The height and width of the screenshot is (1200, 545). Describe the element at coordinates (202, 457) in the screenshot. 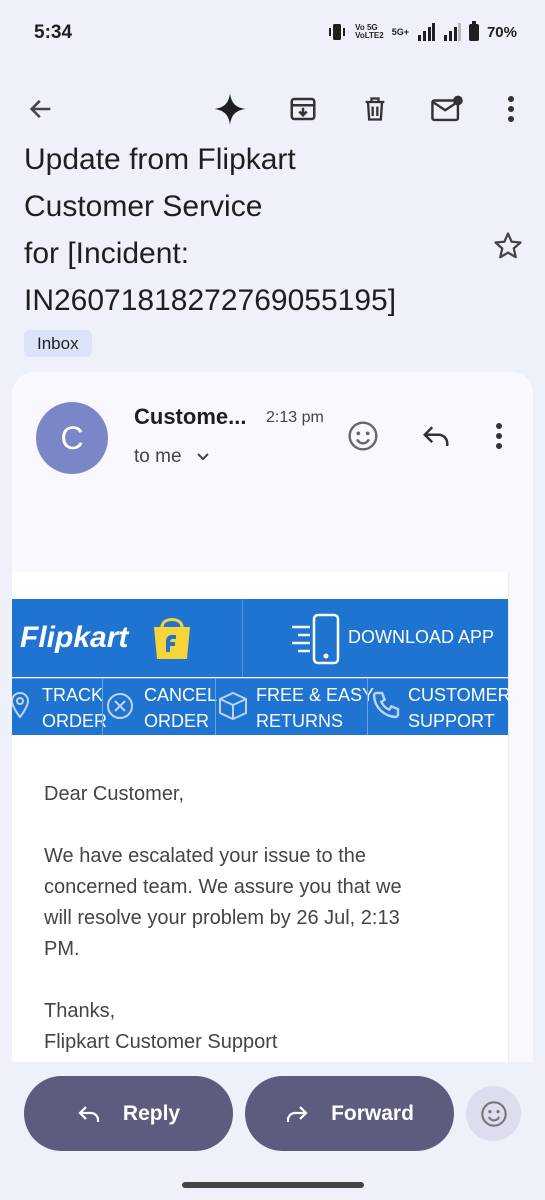

I see `chevron-down-icon` at that location.